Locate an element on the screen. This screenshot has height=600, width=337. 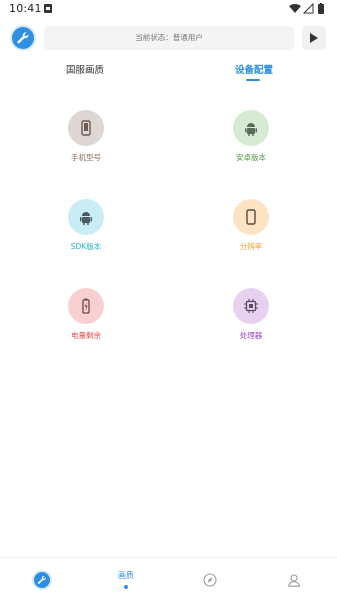
grid-label-android-version: 安卓版本 is located at coordinates (251, 157).